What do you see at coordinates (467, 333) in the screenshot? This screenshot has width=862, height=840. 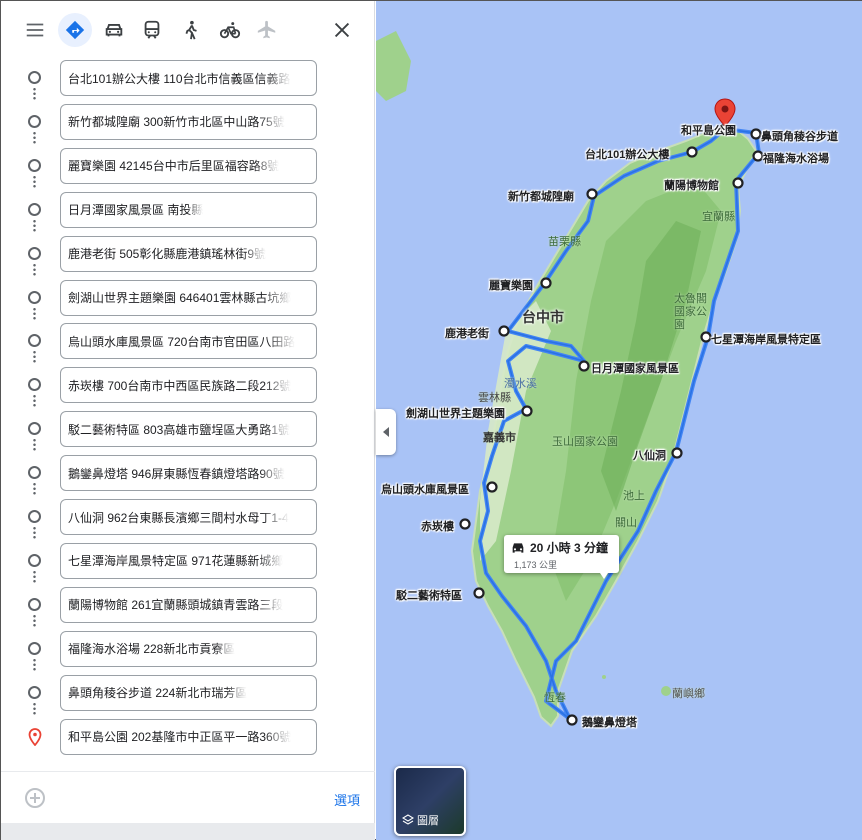 I see `place-label: 鹿港老街` at bounding box center [467, 333].